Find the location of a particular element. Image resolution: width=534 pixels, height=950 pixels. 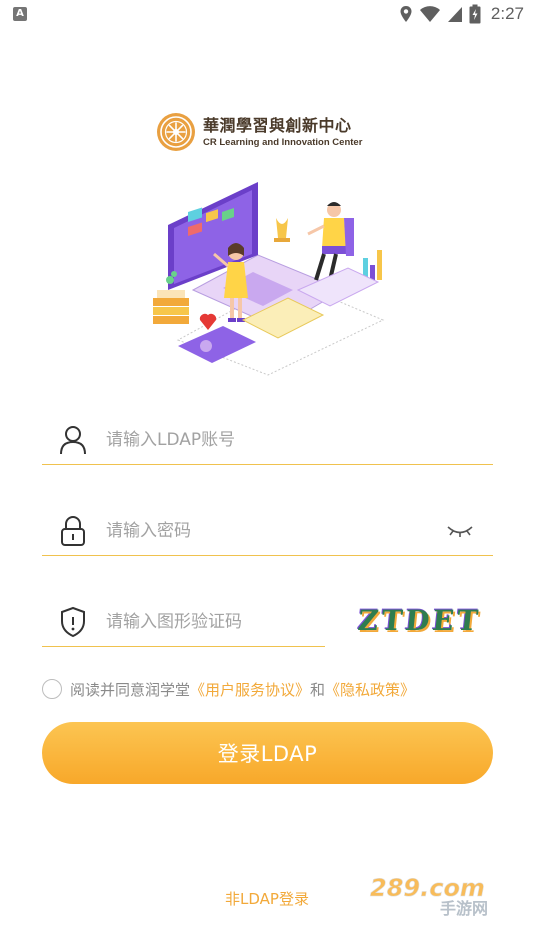

watermark-bottom: 手游网 is located at coordinates (464, 908).